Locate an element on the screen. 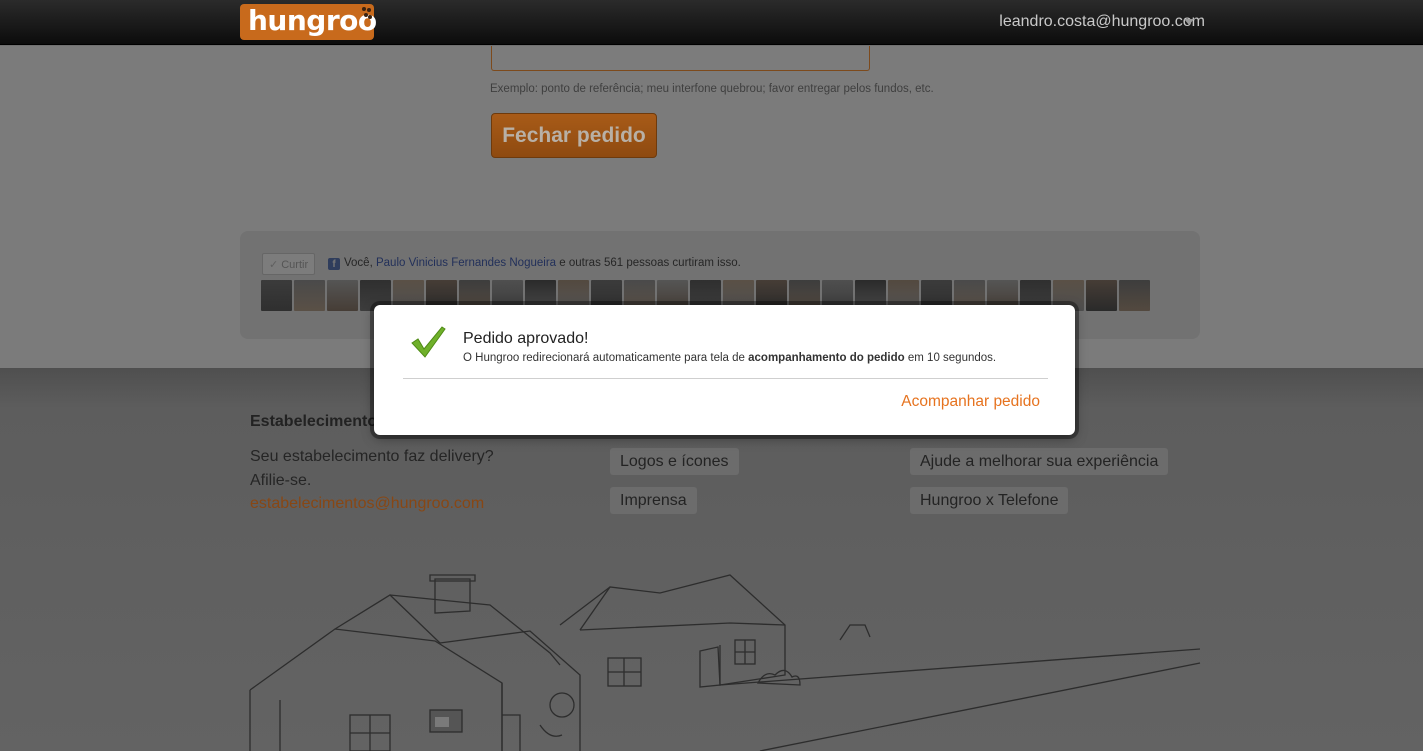  facebook-like-button: ✓ Curtir is located at coordinates (289, 264).